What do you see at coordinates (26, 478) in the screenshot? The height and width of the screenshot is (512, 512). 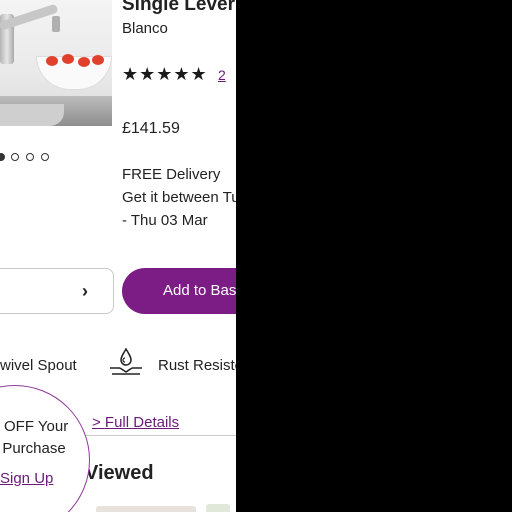 I see `sign-up-link: Sign Up` at bounding box center [26, 478].